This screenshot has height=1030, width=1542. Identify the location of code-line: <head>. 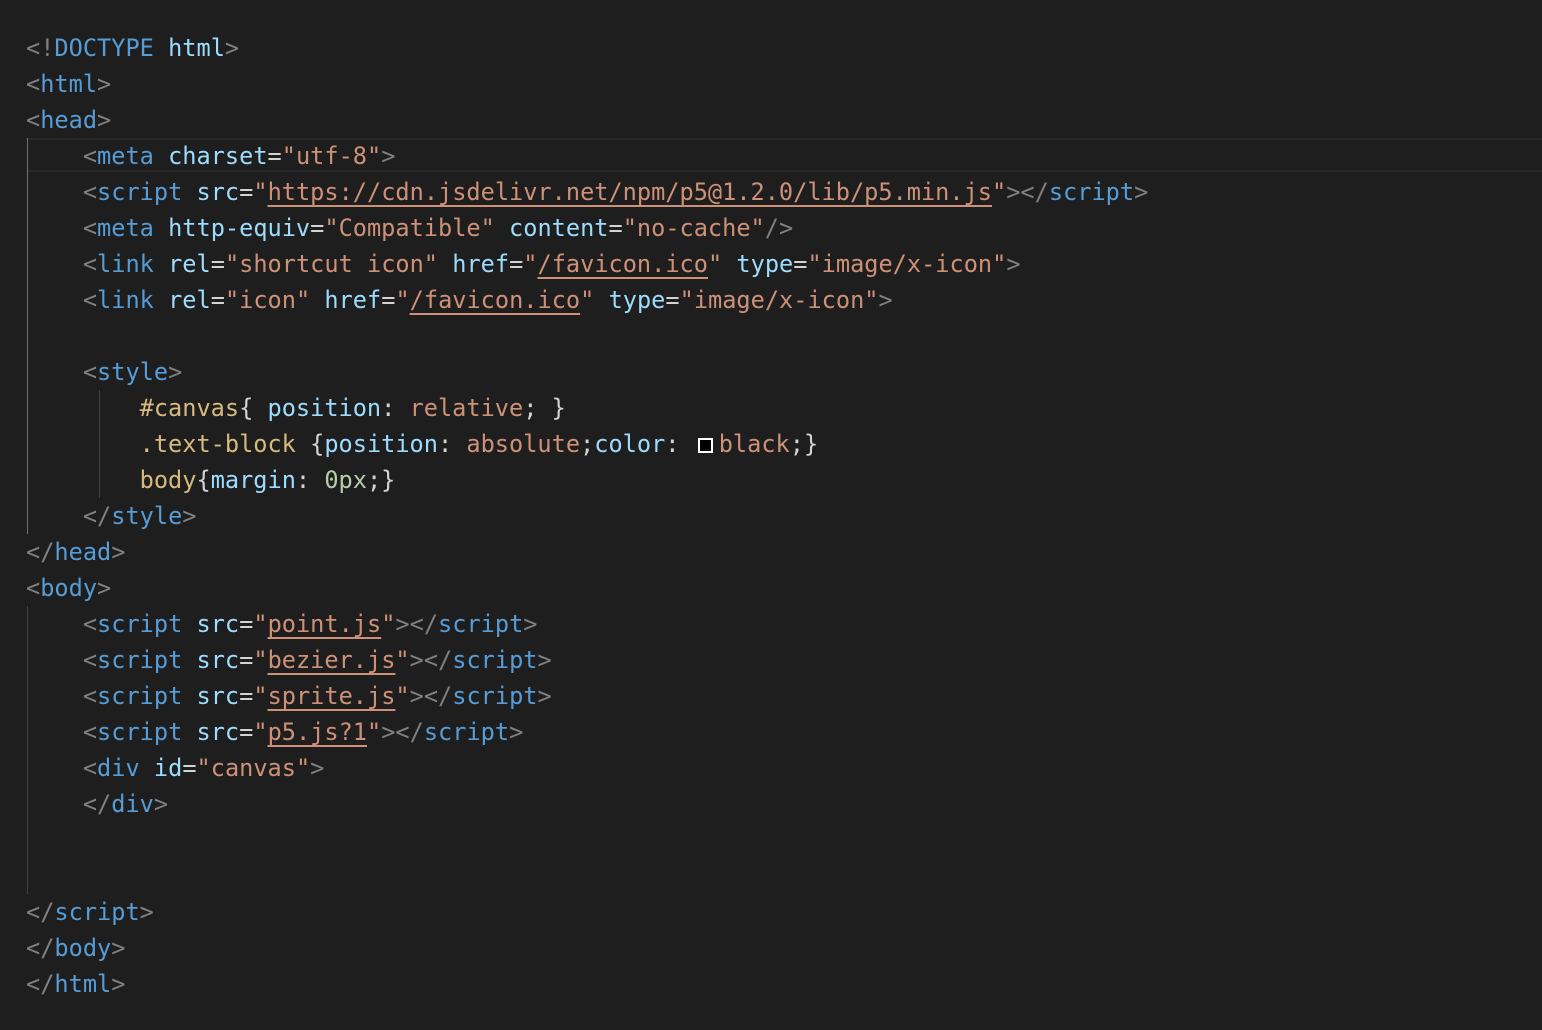
(68, 120).